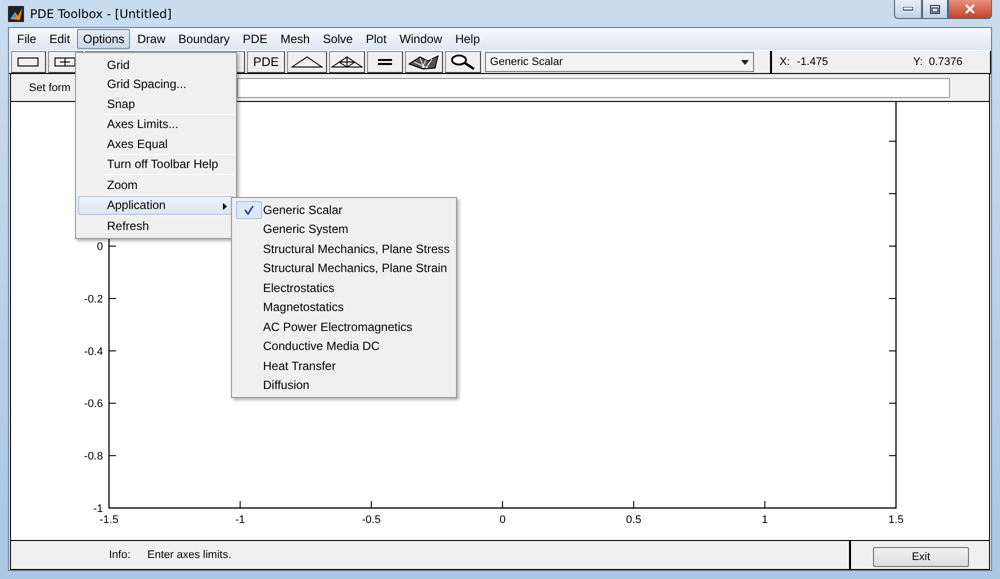  Describe the element at coordinates (16, 14) in the screenshot. I see `app-logo-icon` at that location.